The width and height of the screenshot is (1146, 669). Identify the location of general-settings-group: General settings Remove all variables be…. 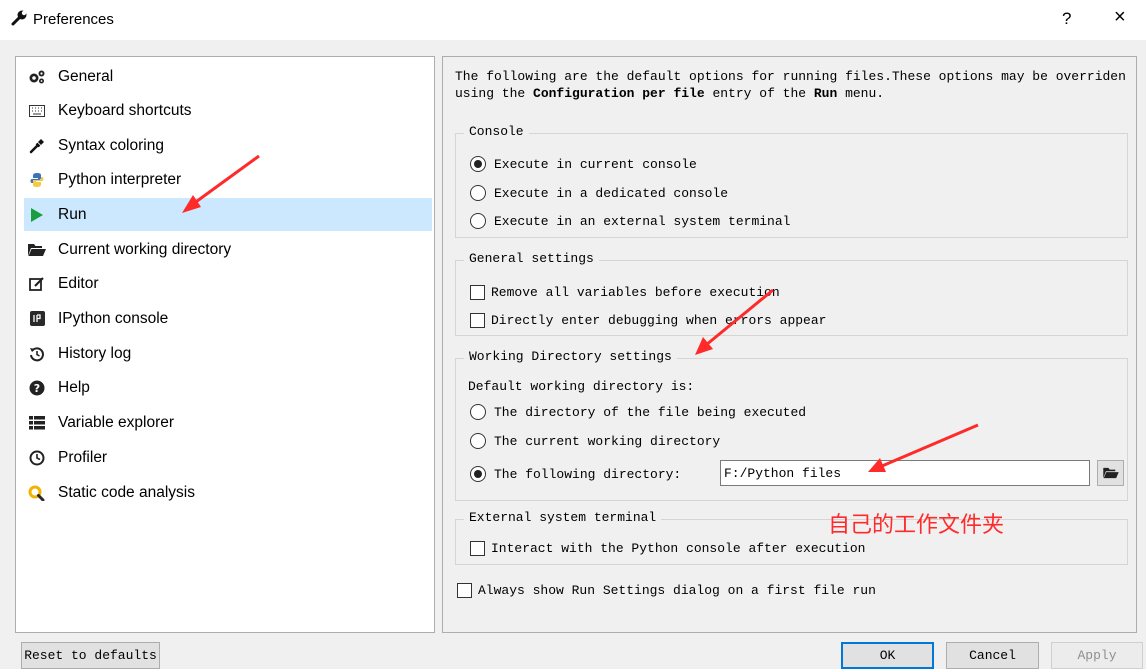
(791, 293).